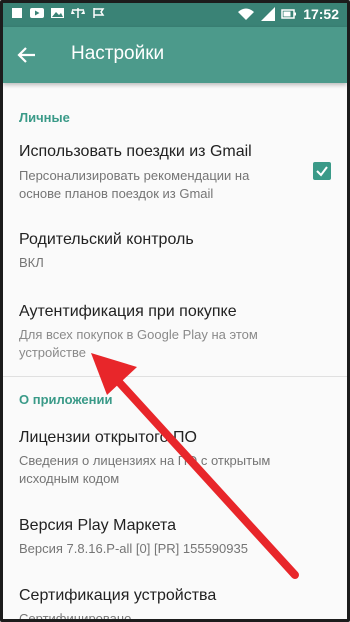 The height and width of the screenshot is (622, 350). What do you see at coordinates (175, 15) in the screenshot?
I see `status-bar: 17:52` at bounding box center [175, 15].